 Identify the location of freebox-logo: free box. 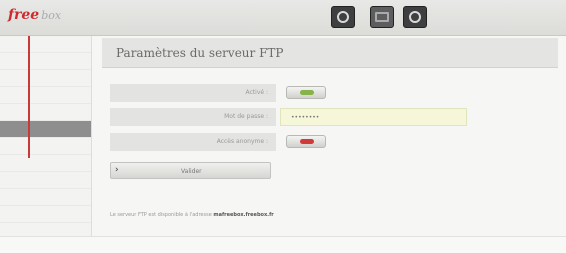
(34, 15).